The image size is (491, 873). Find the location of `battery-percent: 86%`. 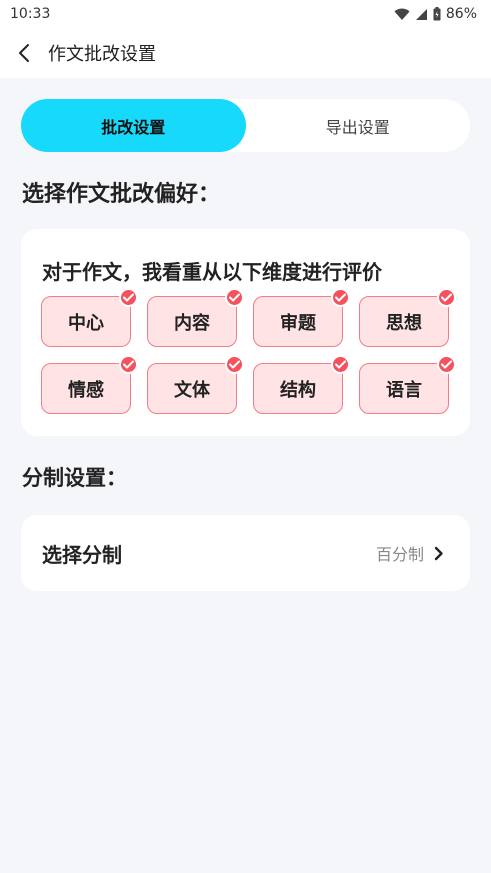

battery-percent: 86% is located at coordinates (461, 14).